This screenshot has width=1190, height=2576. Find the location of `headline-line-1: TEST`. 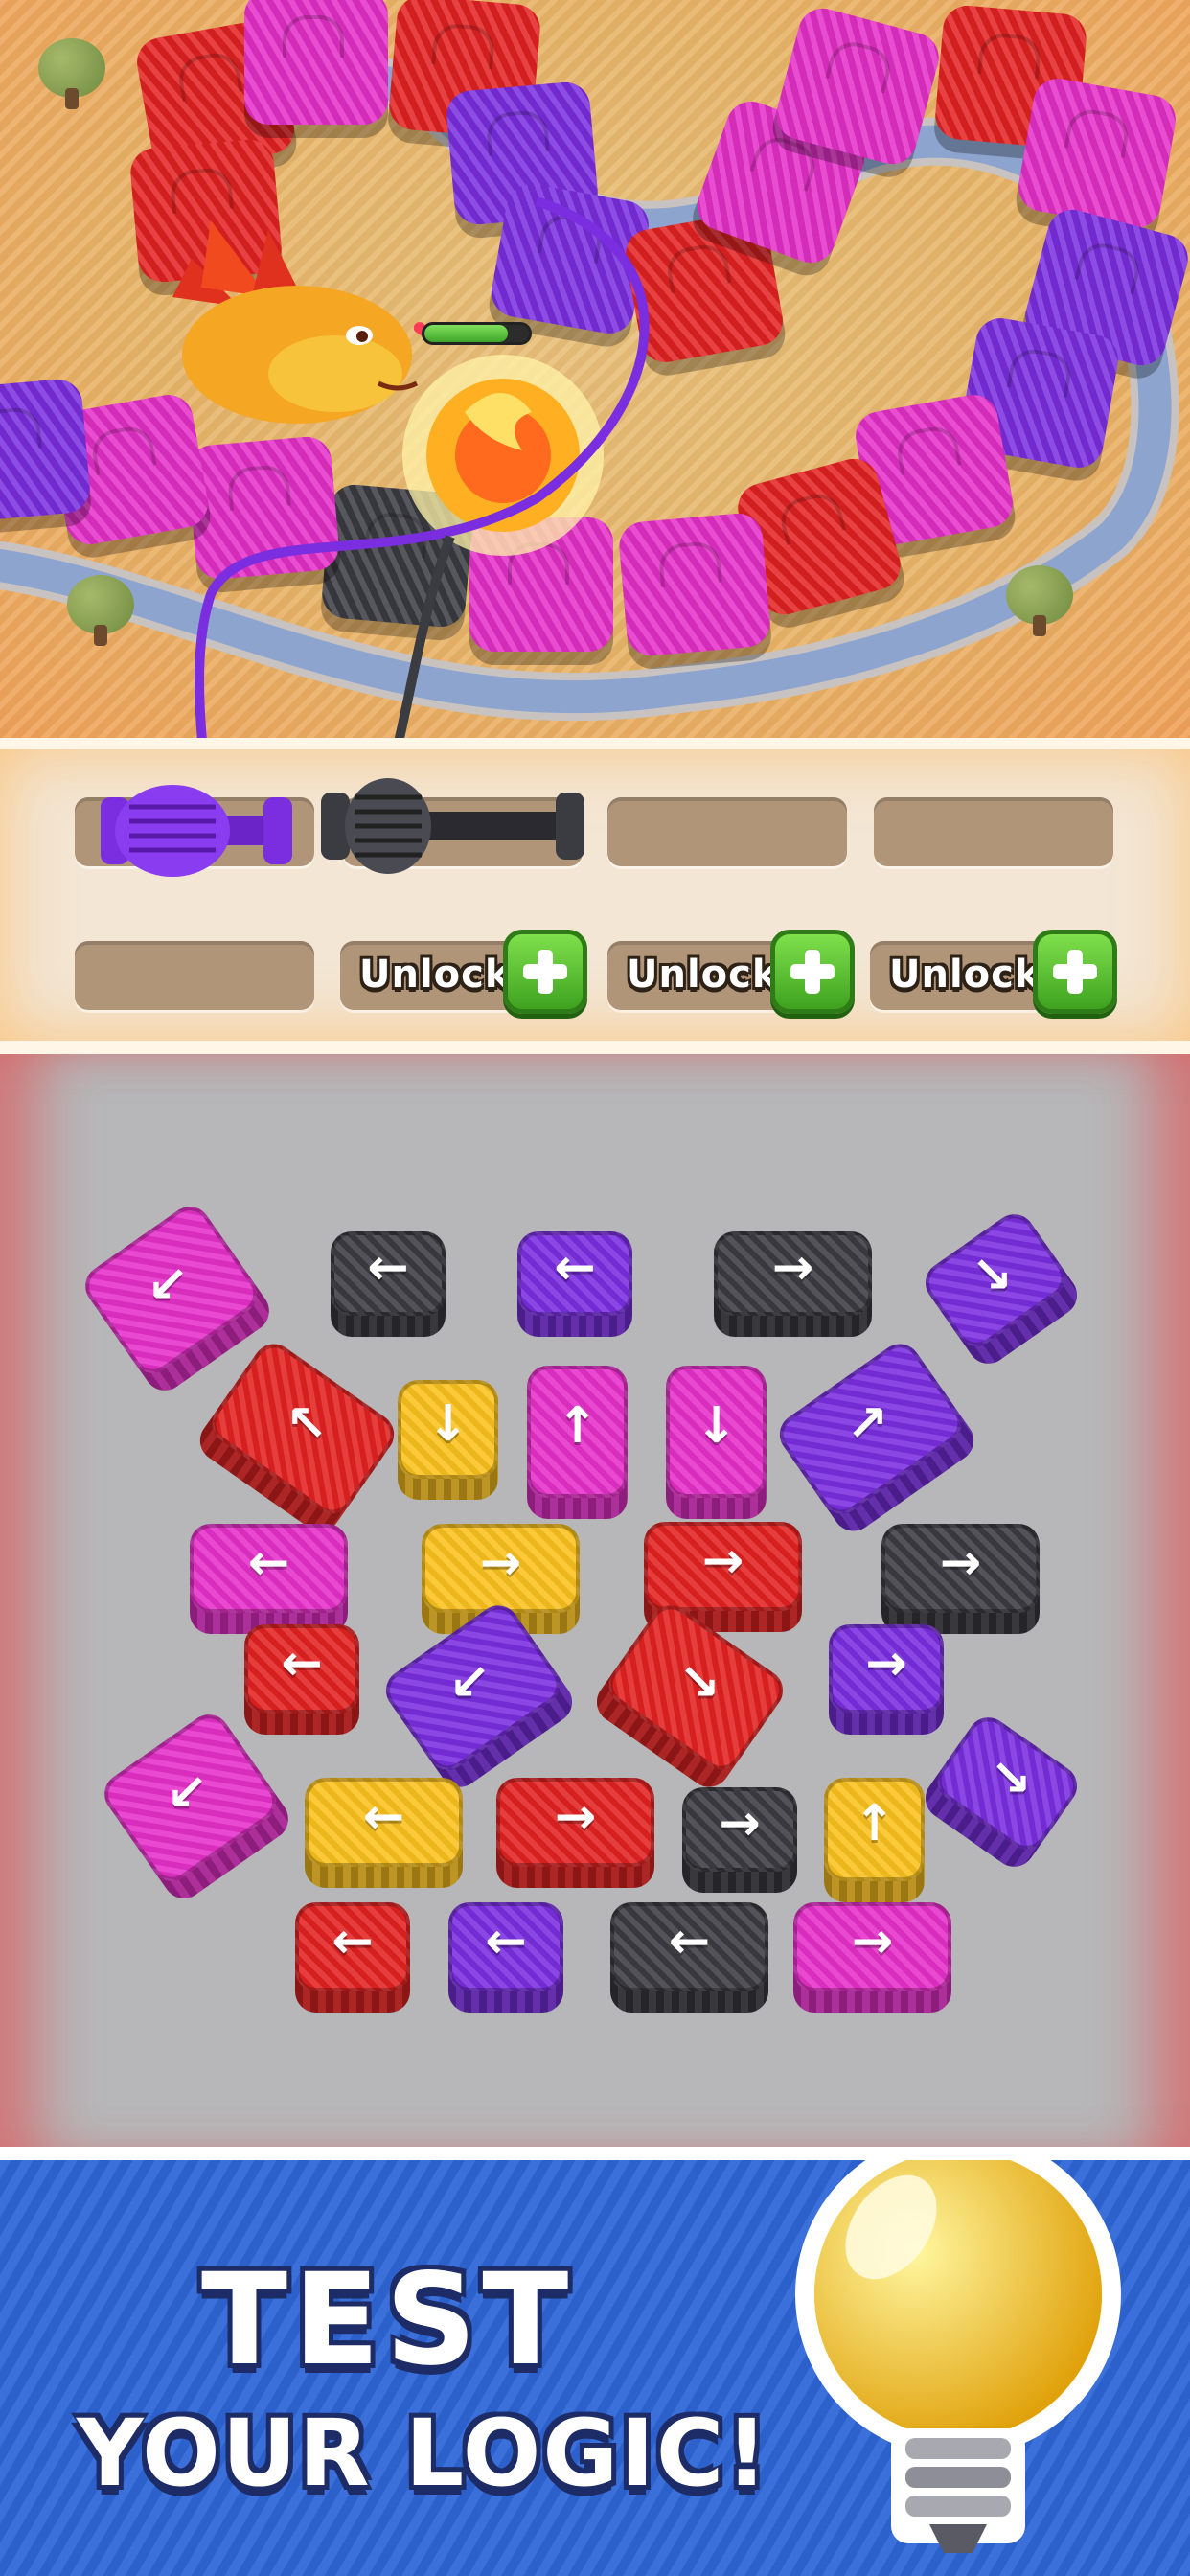

headline-line-1: TEST is located at coordinates (388, 2320).